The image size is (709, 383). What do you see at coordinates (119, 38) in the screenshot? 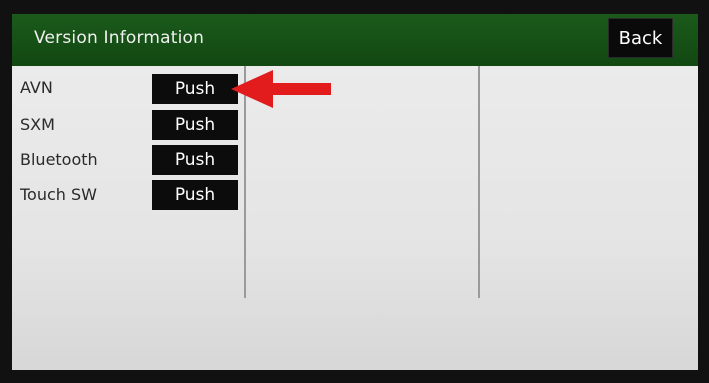
I see `page-title: Version Information` at bounding box center [119, 38].